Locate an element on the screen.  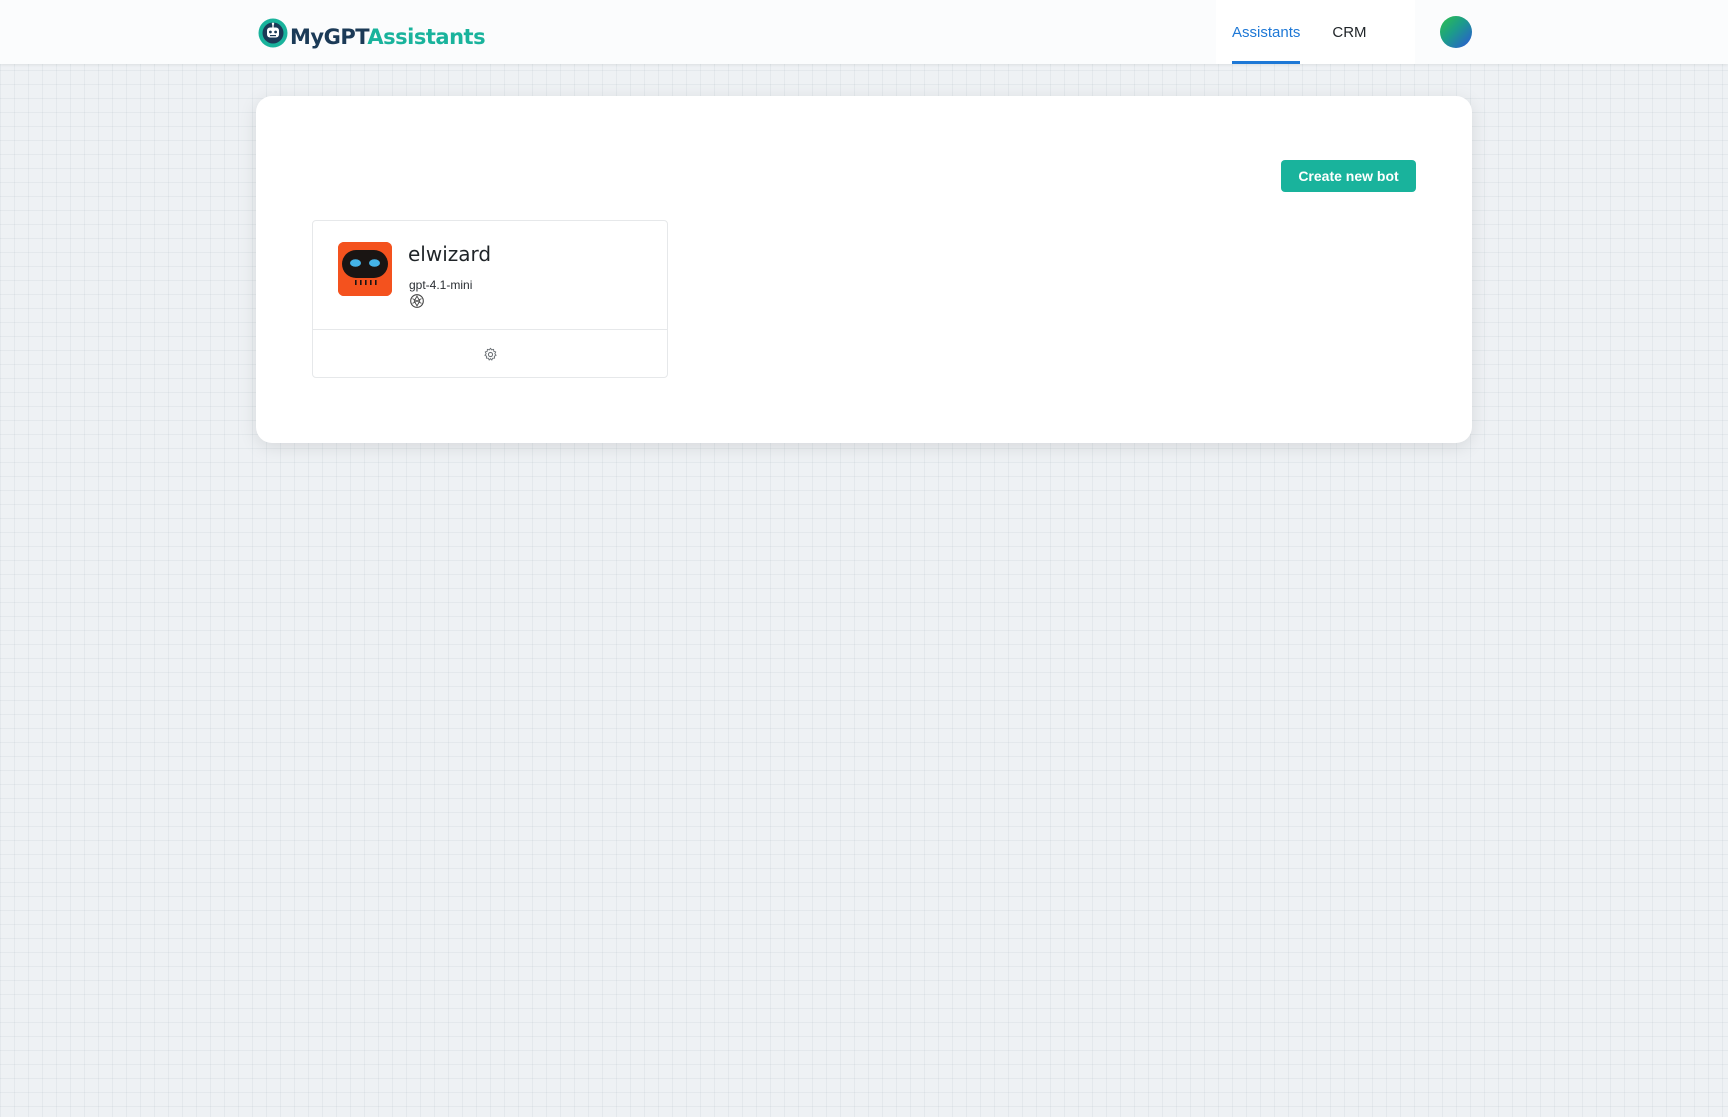
bot-card-footer is located at coordinates (490, 354).